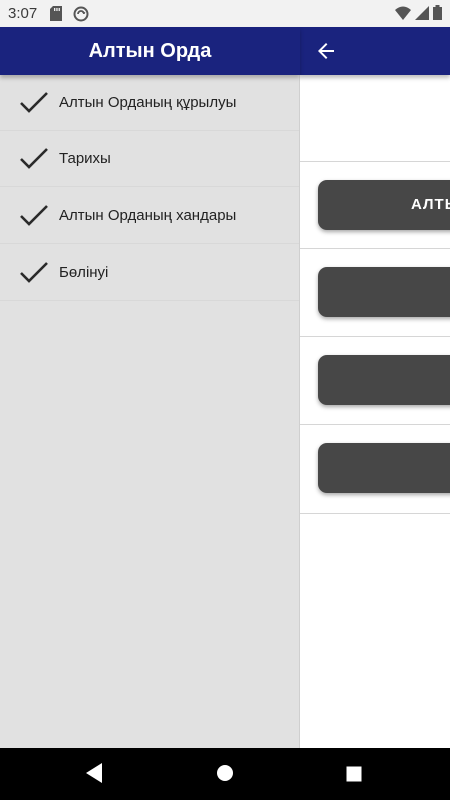 The image size is (450, 800). I want to click on back-triangle-icon, so click(94, 775).